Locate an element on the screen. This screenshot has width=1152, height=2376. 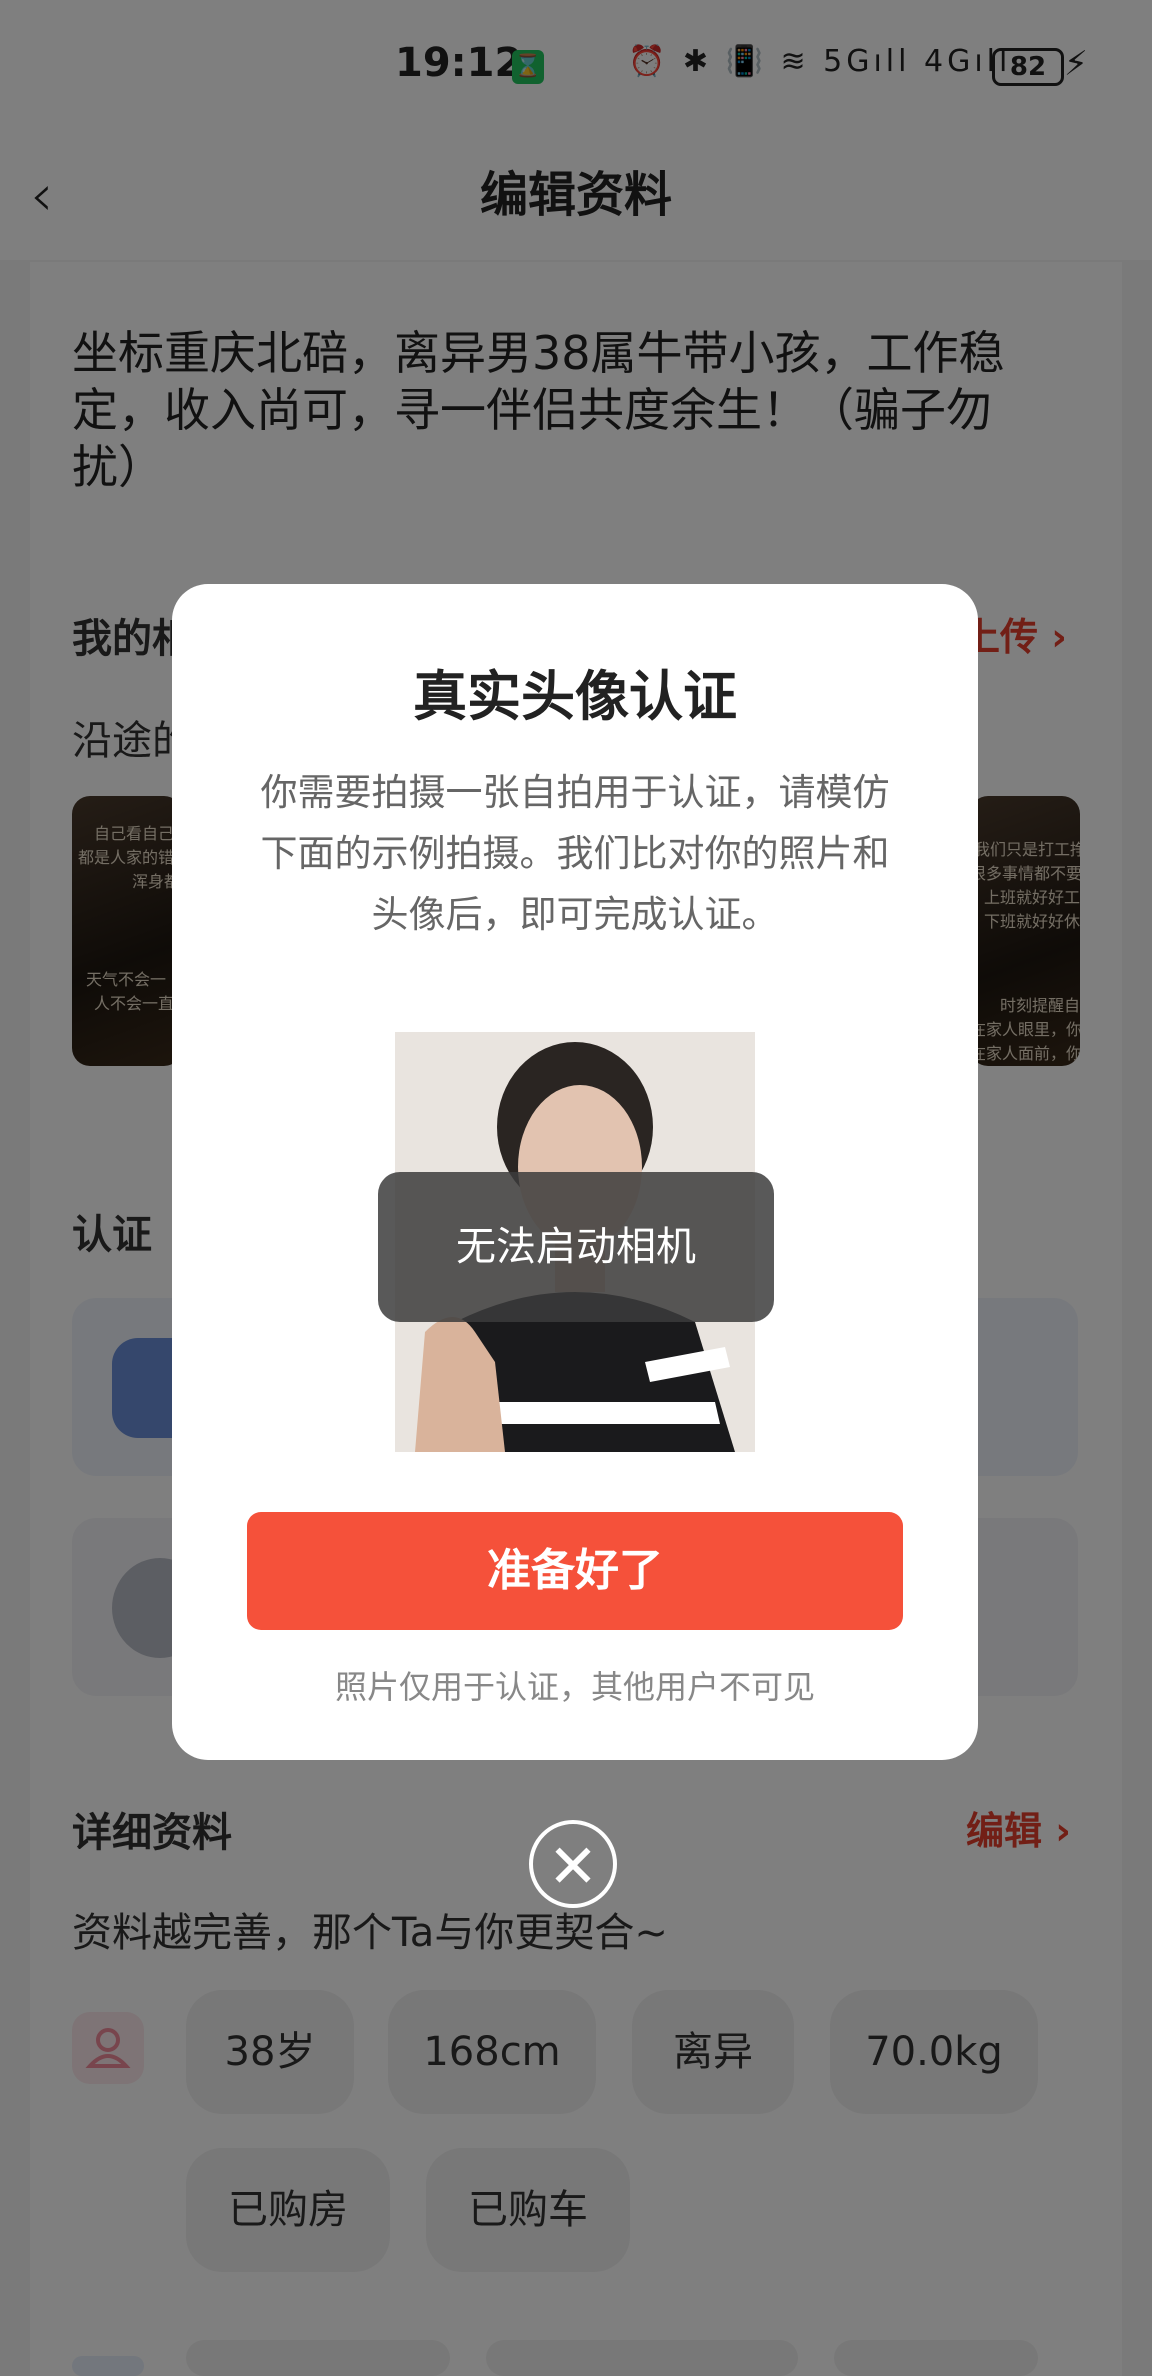
privacy-note: 照片仅用于认证，其他用户不可见 is located at coordinates (574, 1687).